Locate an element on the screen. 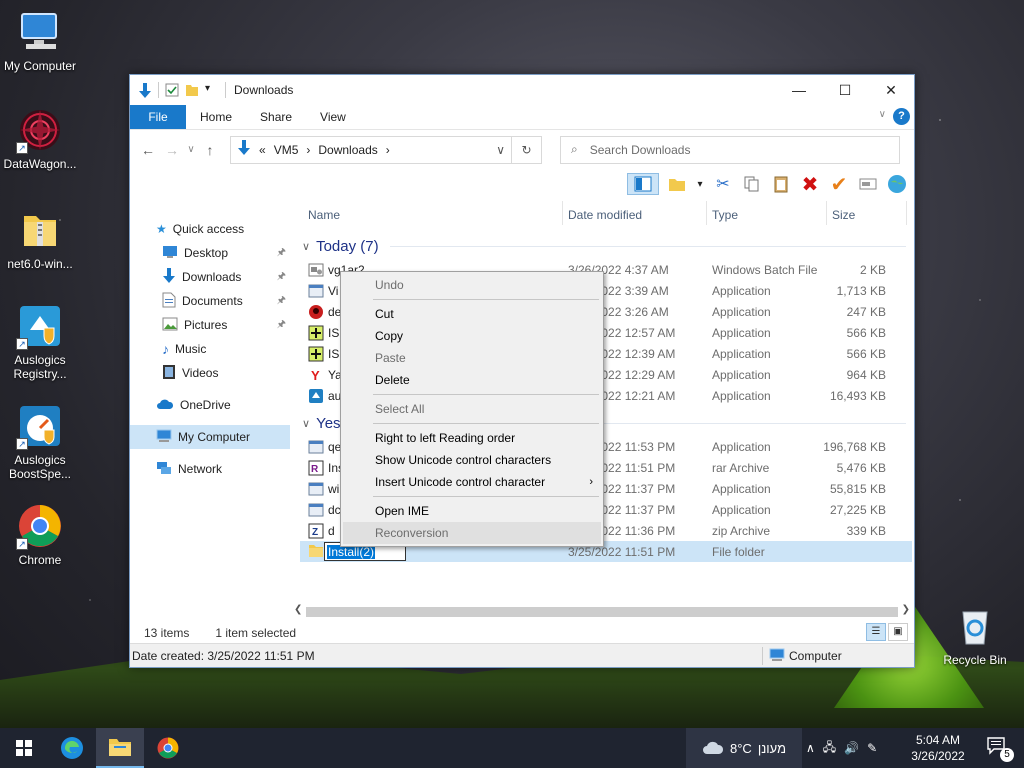  menu-item-cut: Cut is located at coordinates (472, 314).